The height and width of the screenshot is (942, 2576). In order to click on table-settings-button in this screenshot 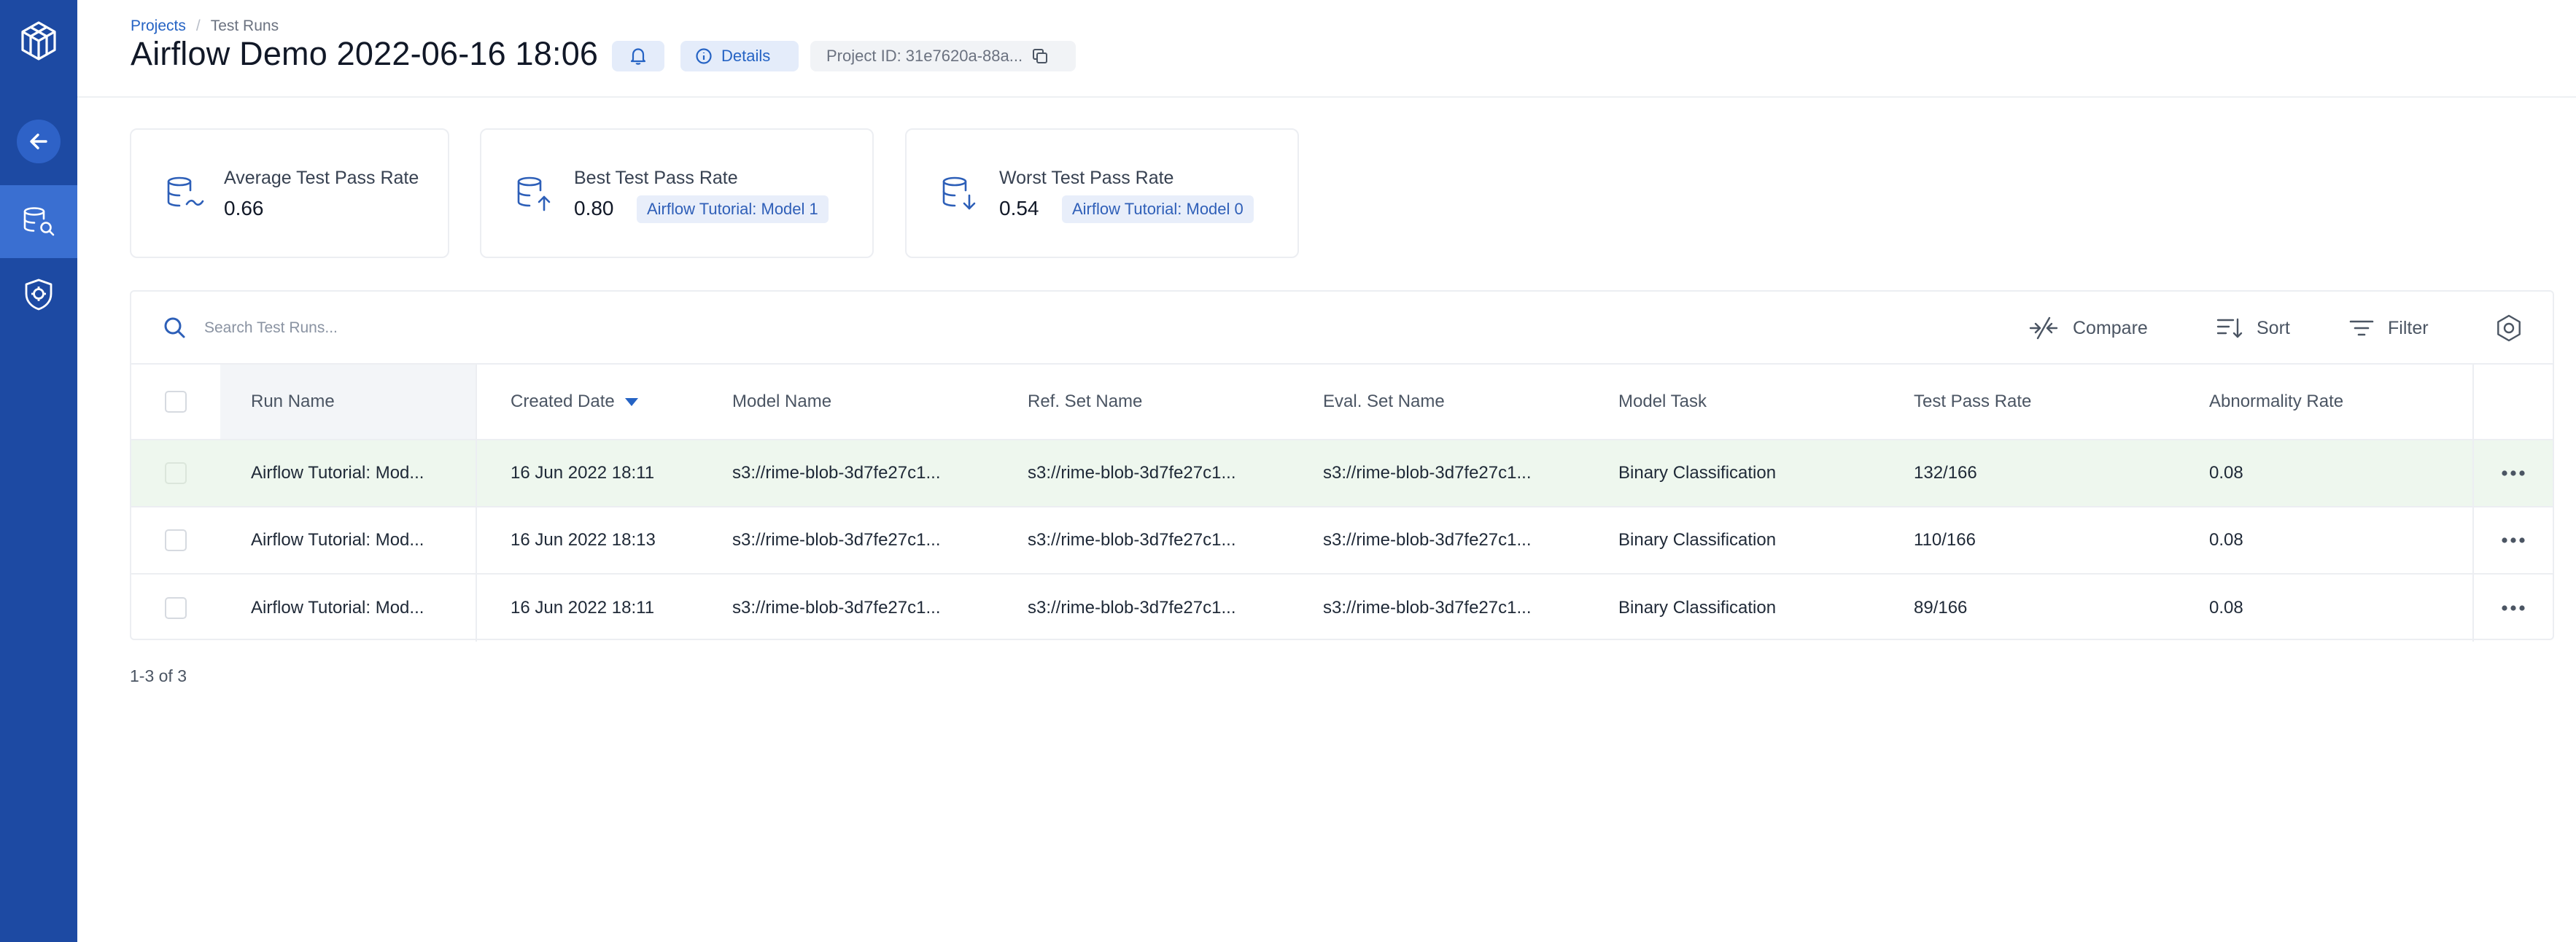, I will do `click(2508, 328)`.